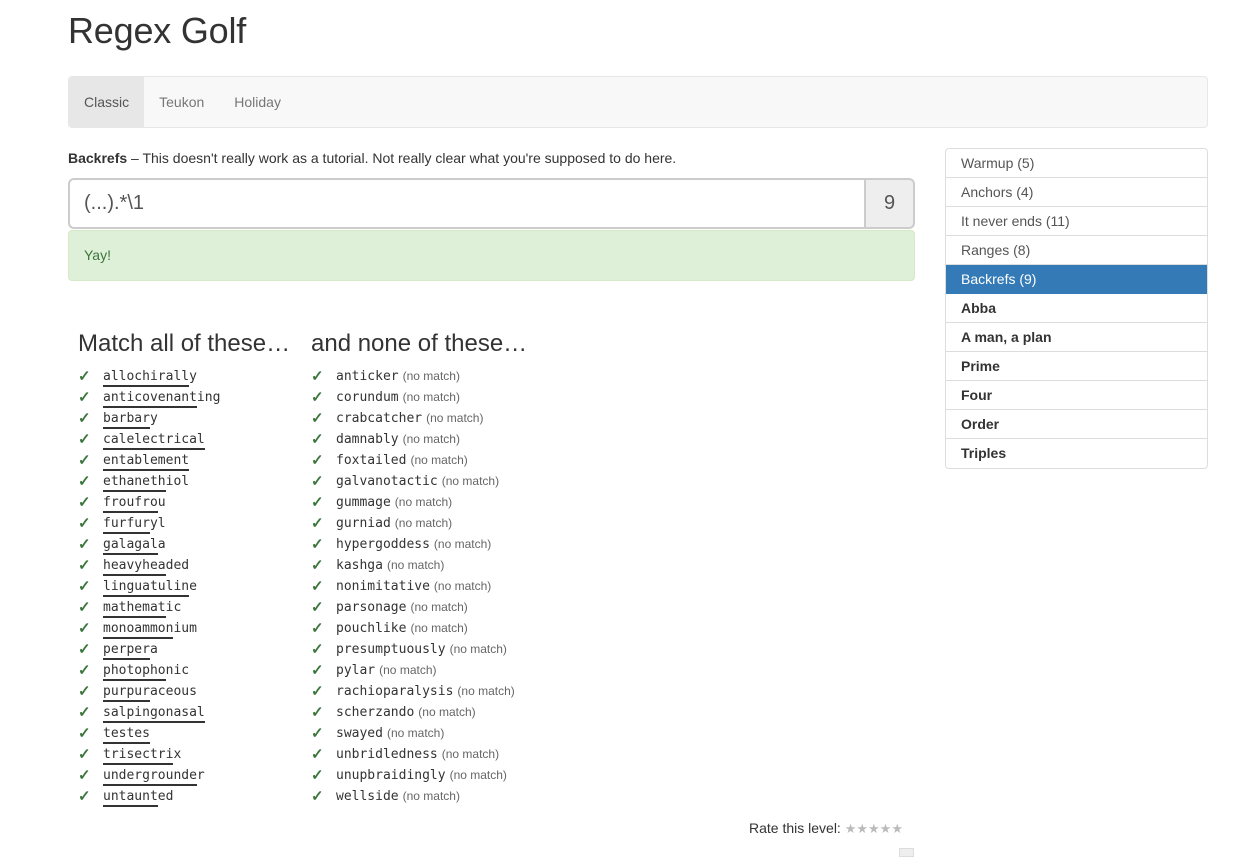 This screenshot has width=1241, height=857. I want to click on tab-holiday: Holiday, so click(257, 102).